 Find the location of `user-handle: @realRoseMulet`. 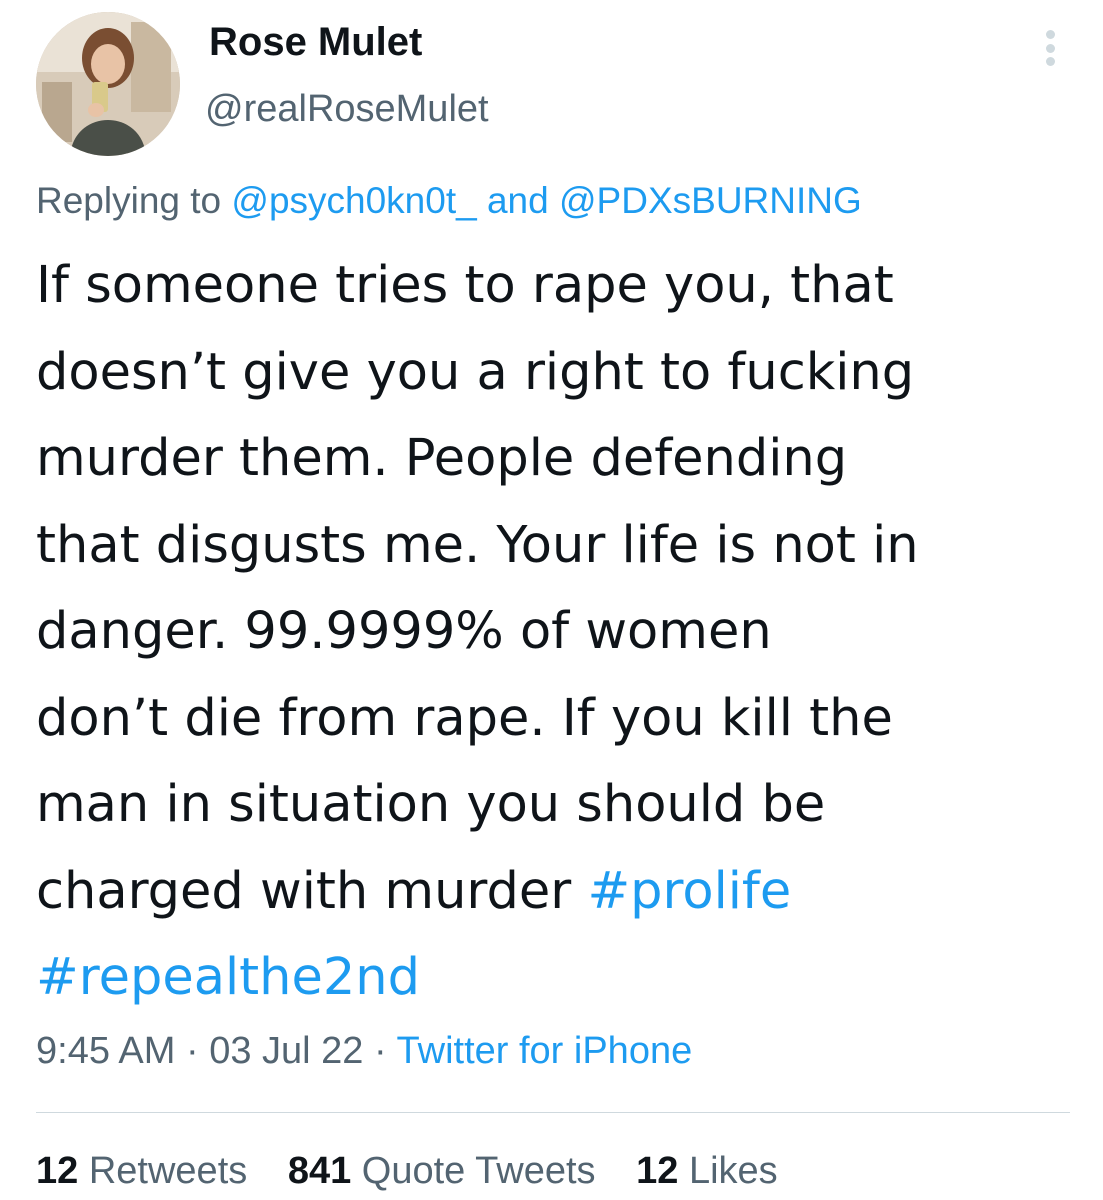

user-handle: @realRoseMulet is located at coordinates (347, 109).